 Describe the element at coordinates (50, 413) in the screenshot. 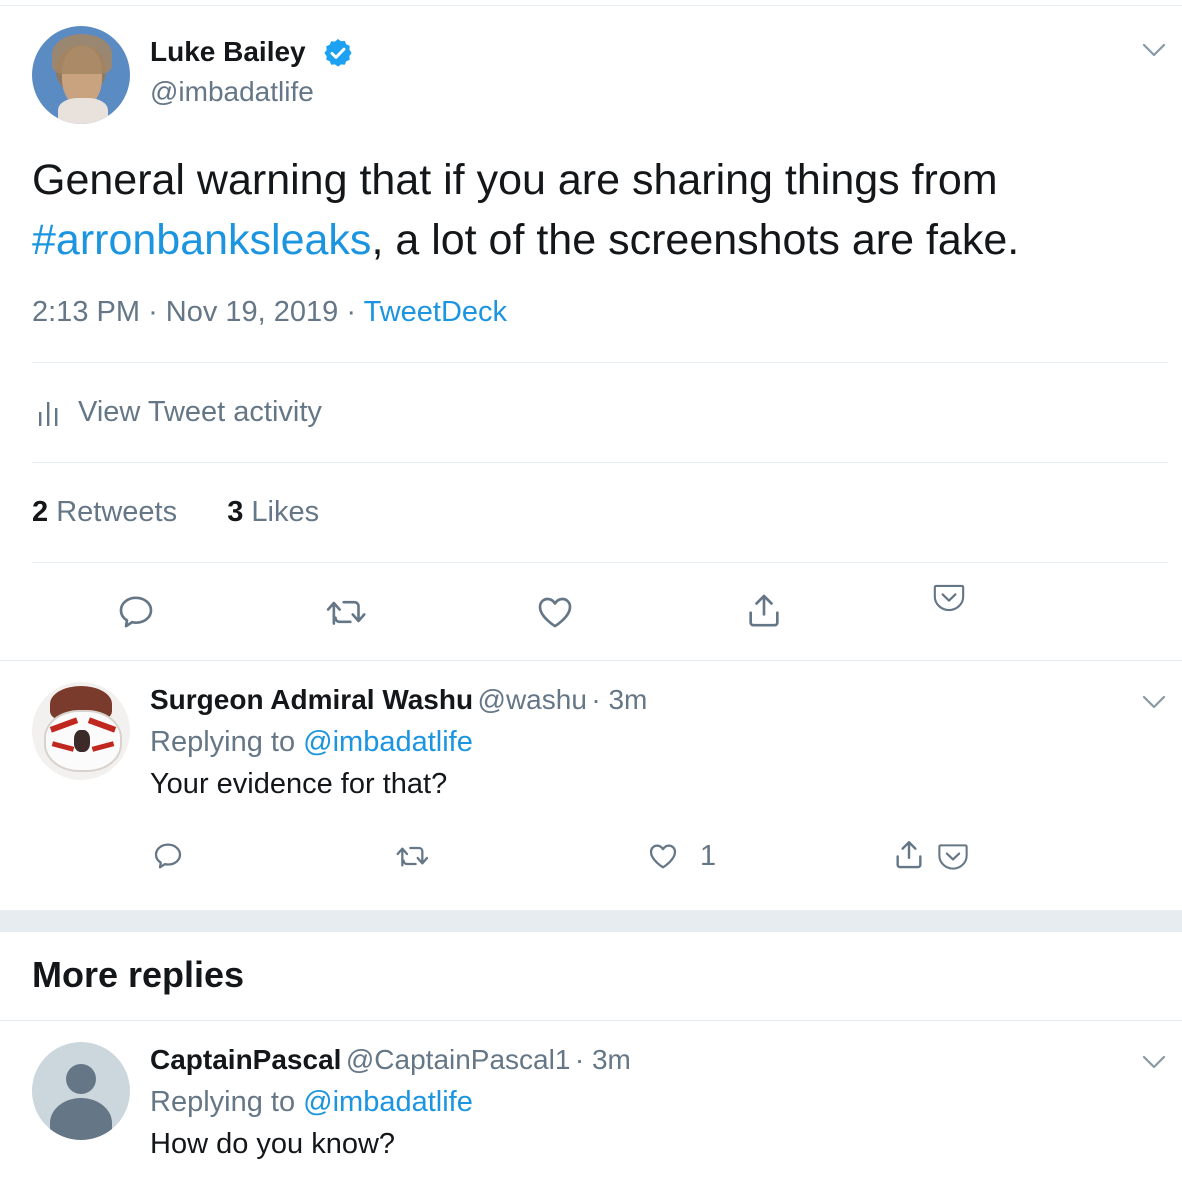

I see `bar-chart-icon` at that location.